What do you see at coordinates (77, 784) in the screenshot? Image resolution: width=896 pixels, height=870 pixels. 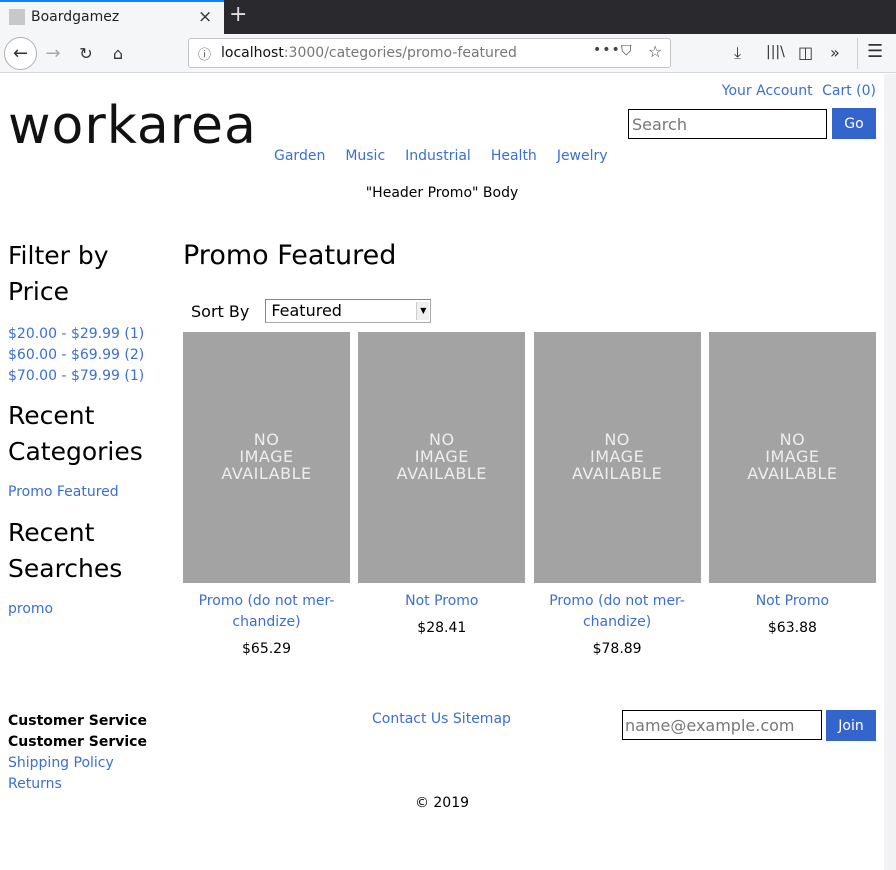 I see `returns-link: Returns` at bounding box center [77, 784].